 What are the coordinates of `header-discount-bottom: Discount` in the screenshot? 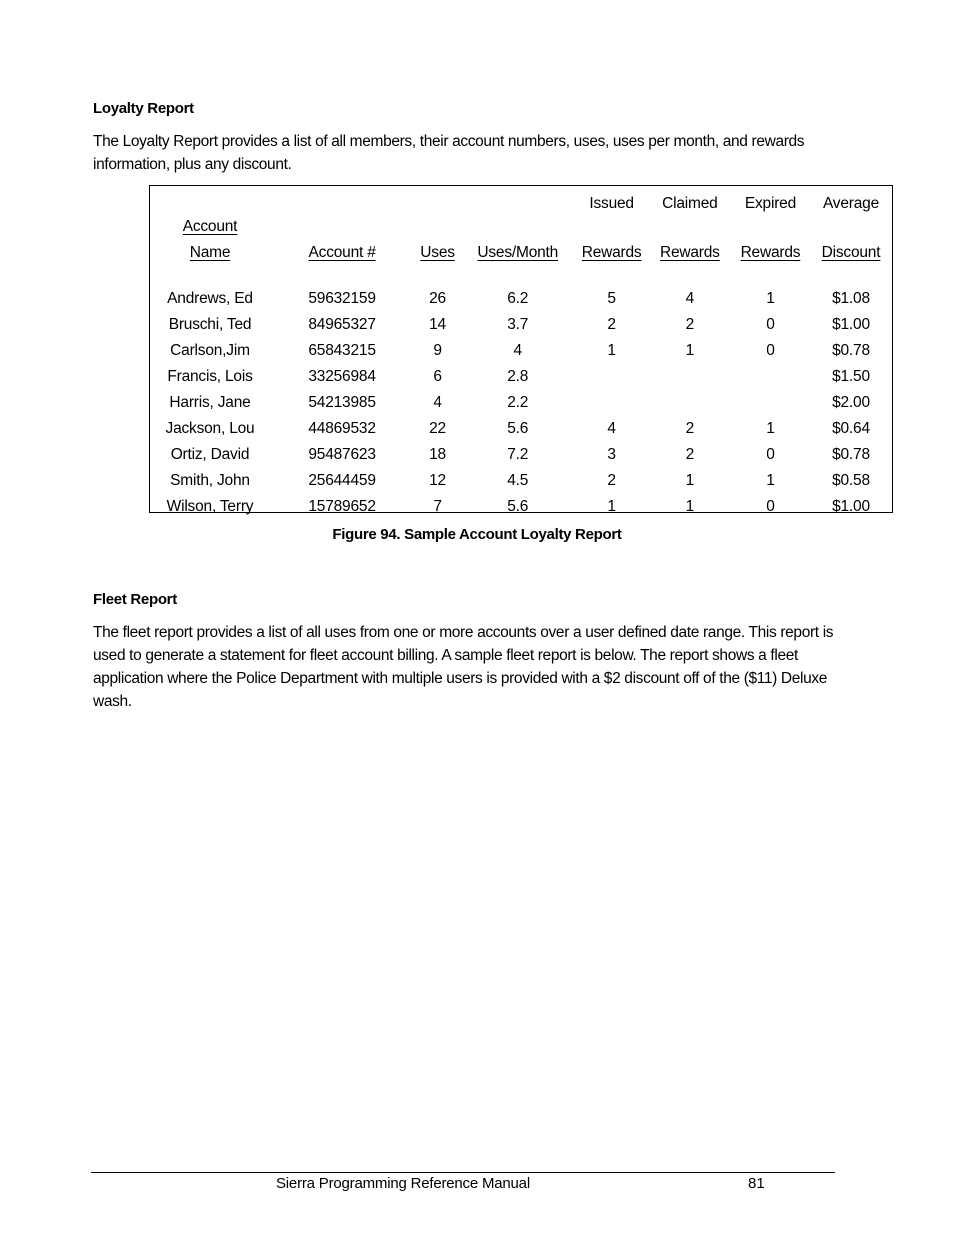 It's located at (851, 252).